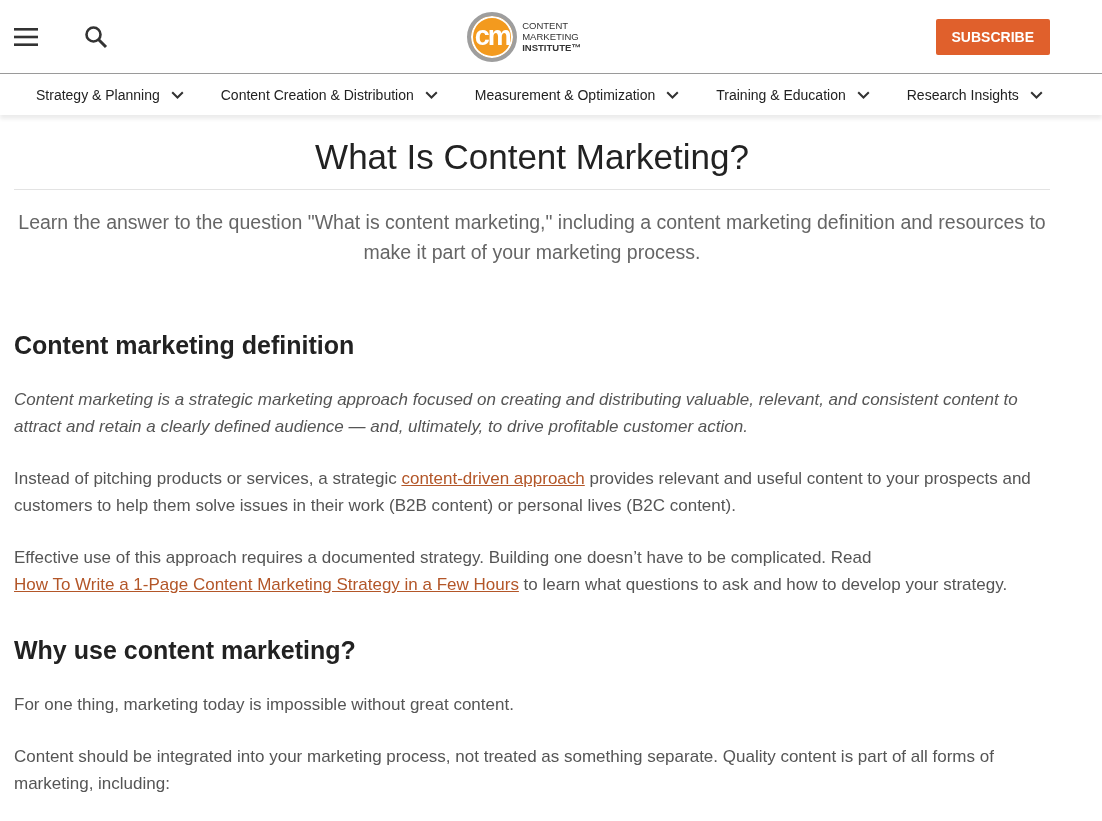  Describe the element at coordinates (551, 25) in the screenshot. I see `logo-text: CONTENT` at that location.